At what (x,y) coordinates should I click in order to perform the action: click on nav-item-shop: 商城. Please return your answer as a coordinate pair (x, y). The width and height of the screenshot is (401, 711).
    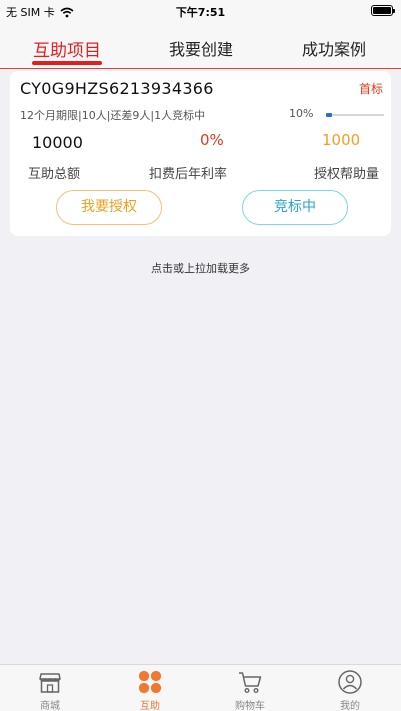
    Looking at the image, I should click on (50, 690).